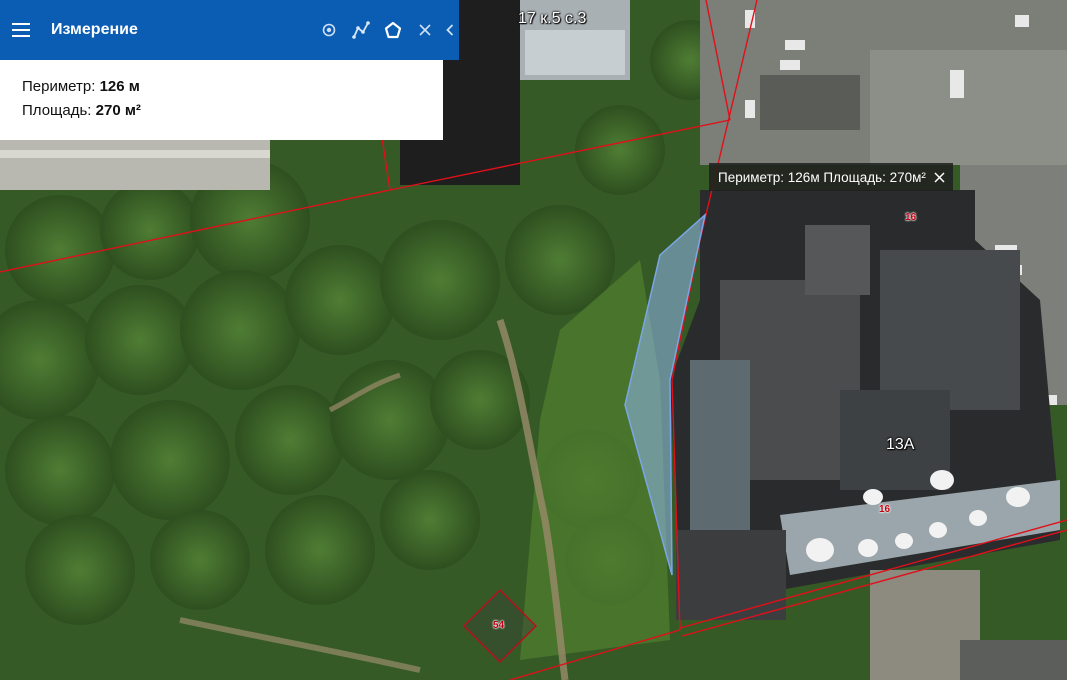  Describe the element at coordinates (57, 110) in the screenshot. I see `area-label: Площадь:` at that location.